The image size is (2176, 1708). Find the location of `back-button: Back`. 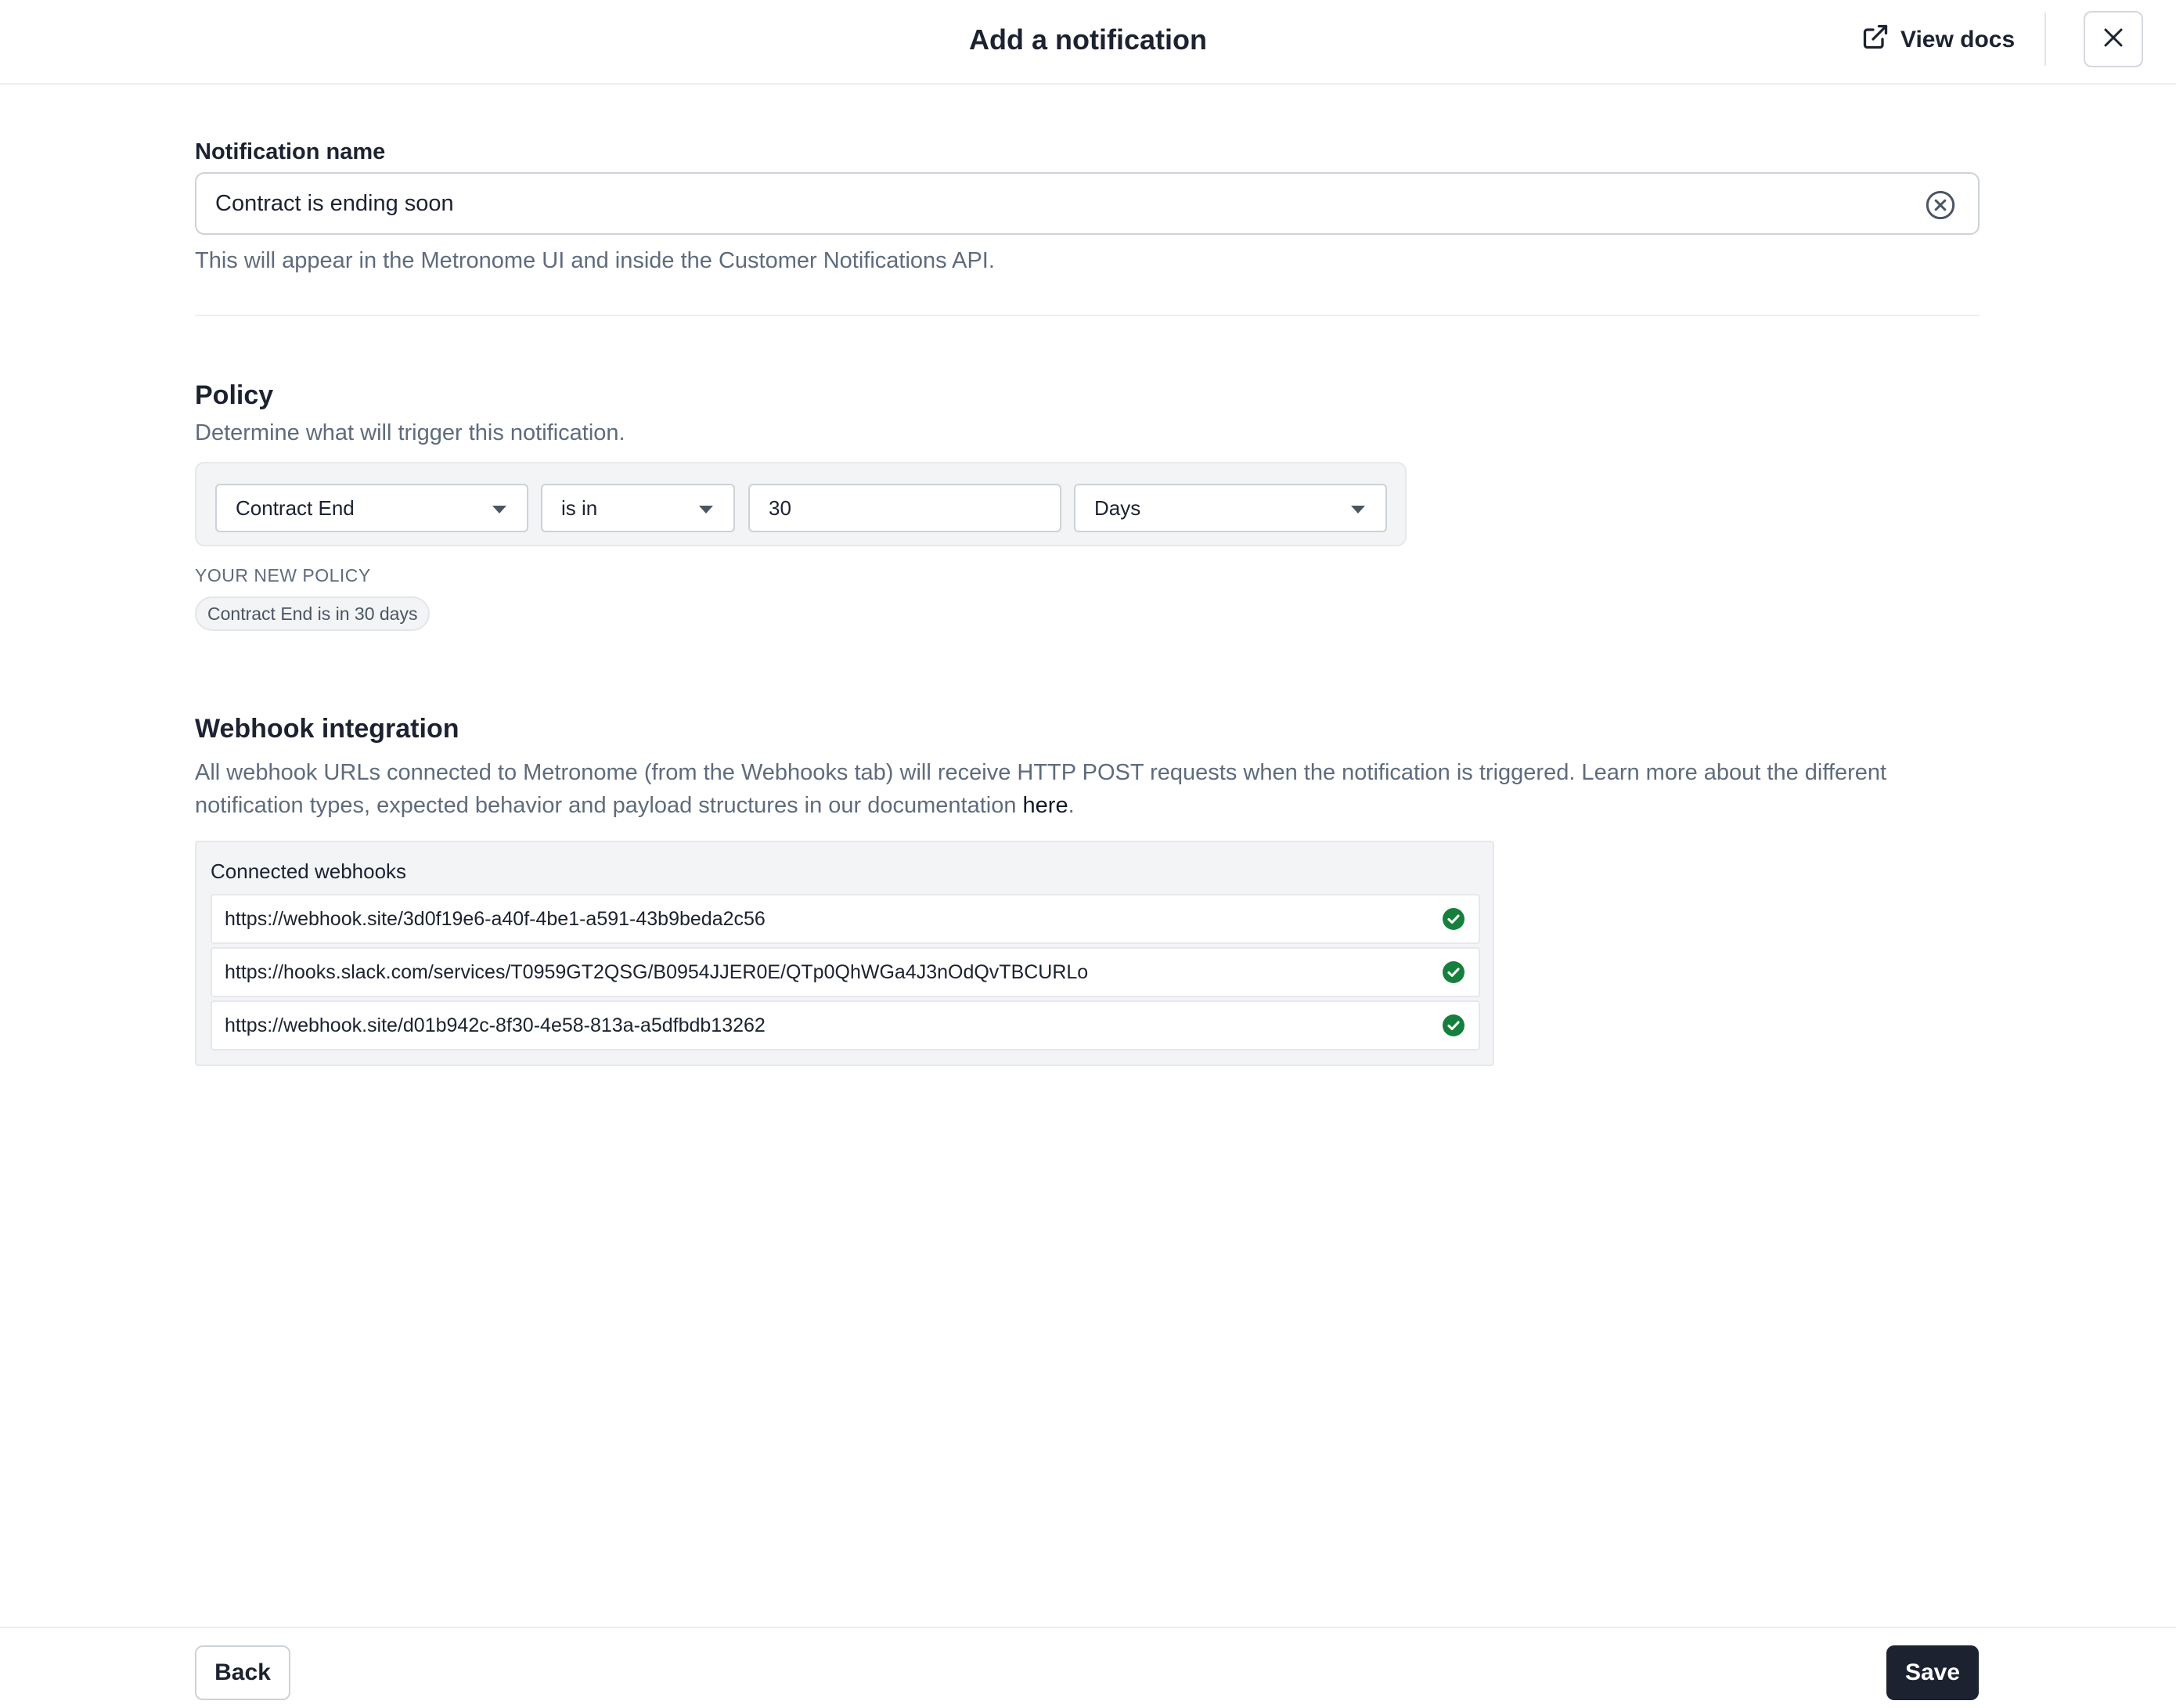

back-button: Back is located at coordinates (242, 1672).